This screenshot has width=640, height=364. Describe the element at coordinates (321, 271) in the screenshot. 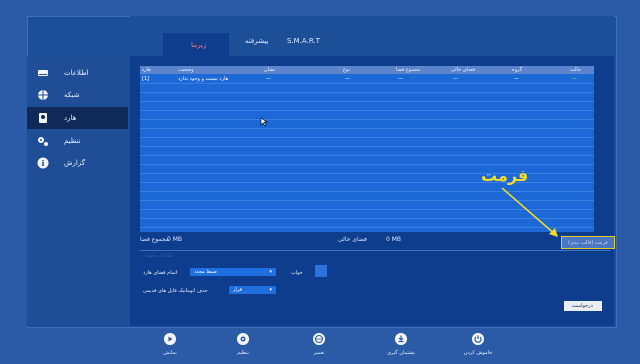

I see `sleep-toggle` at that location.